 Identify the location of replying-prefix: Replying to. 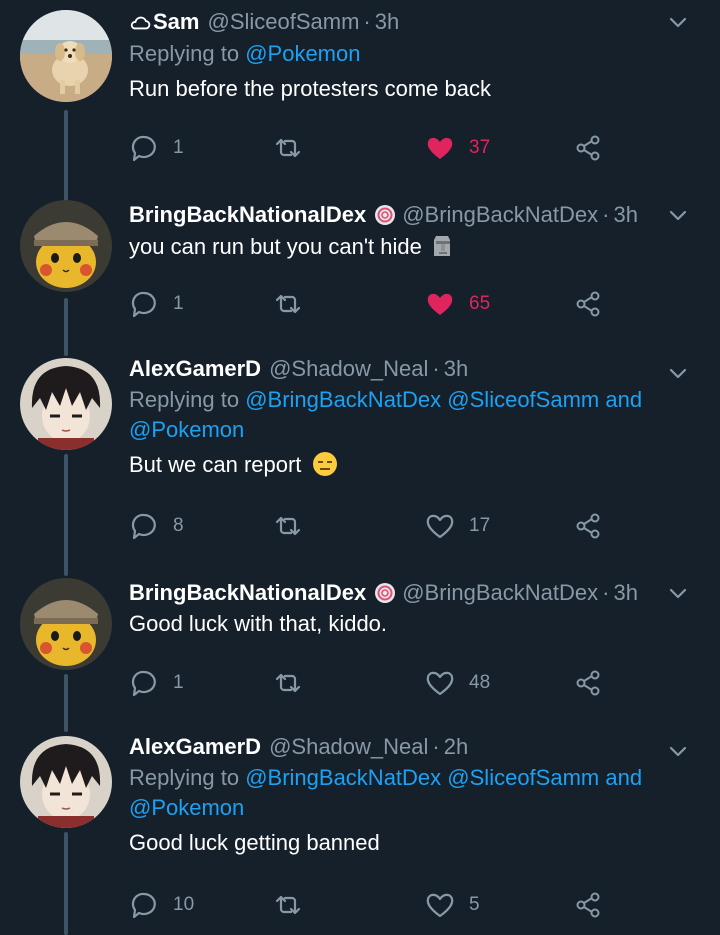
(184, 53).